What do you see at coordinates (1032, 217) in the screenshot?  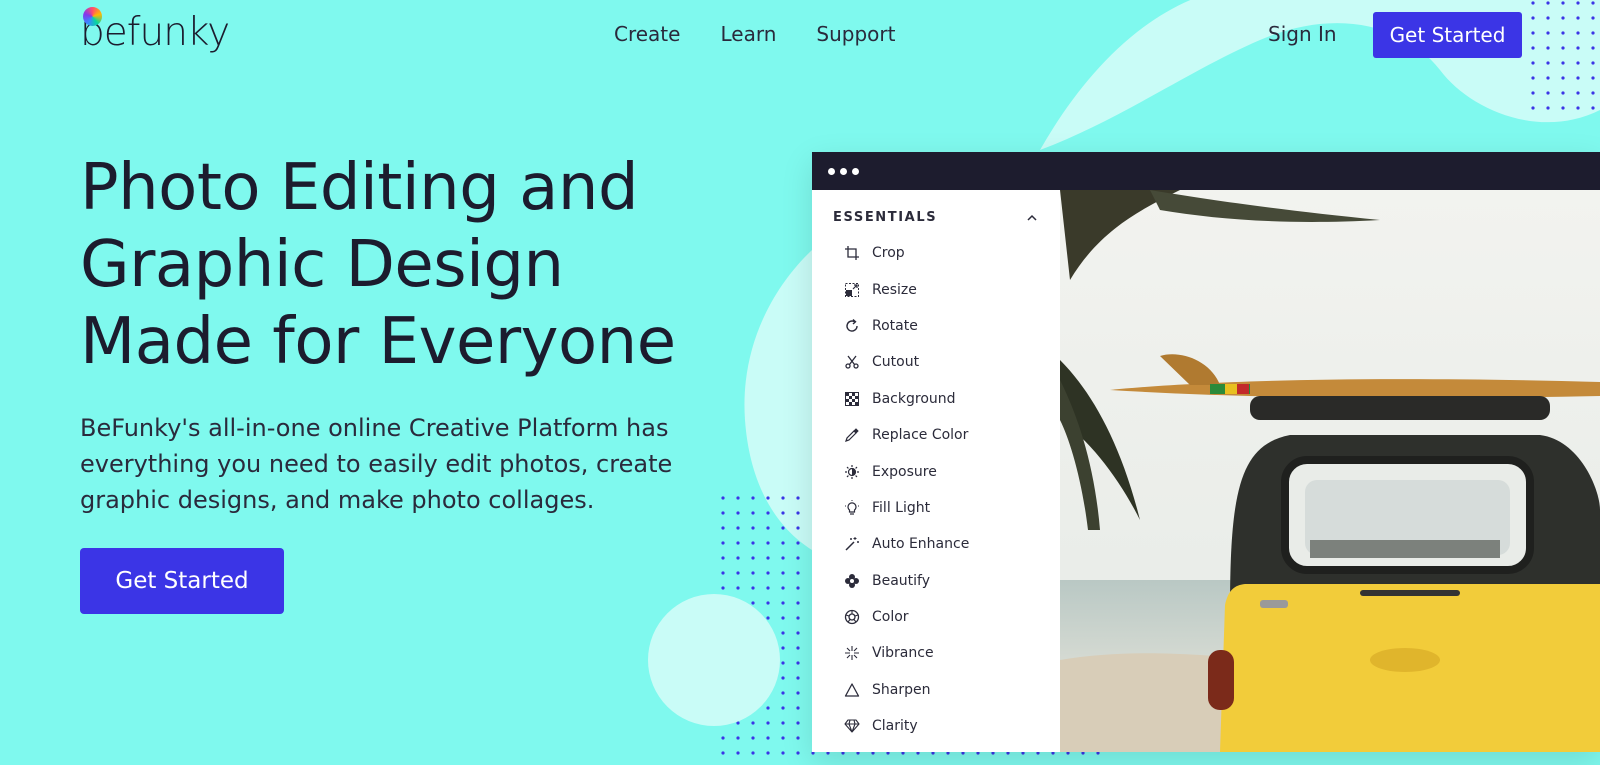 I see `chevron-up-icon` at bounding box center [1032, 217].